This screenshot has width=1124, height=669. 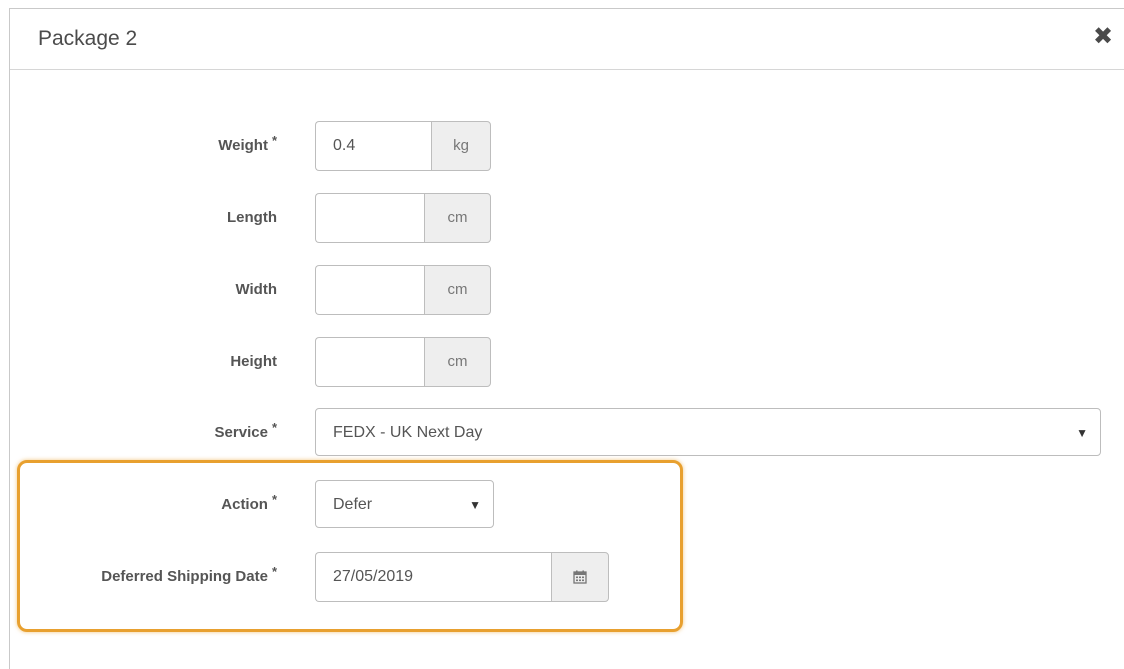 What do you see at coordinates (461, 146) in the screenshot?
I see `weight-unit: kg` at bounding box center [461, 146].